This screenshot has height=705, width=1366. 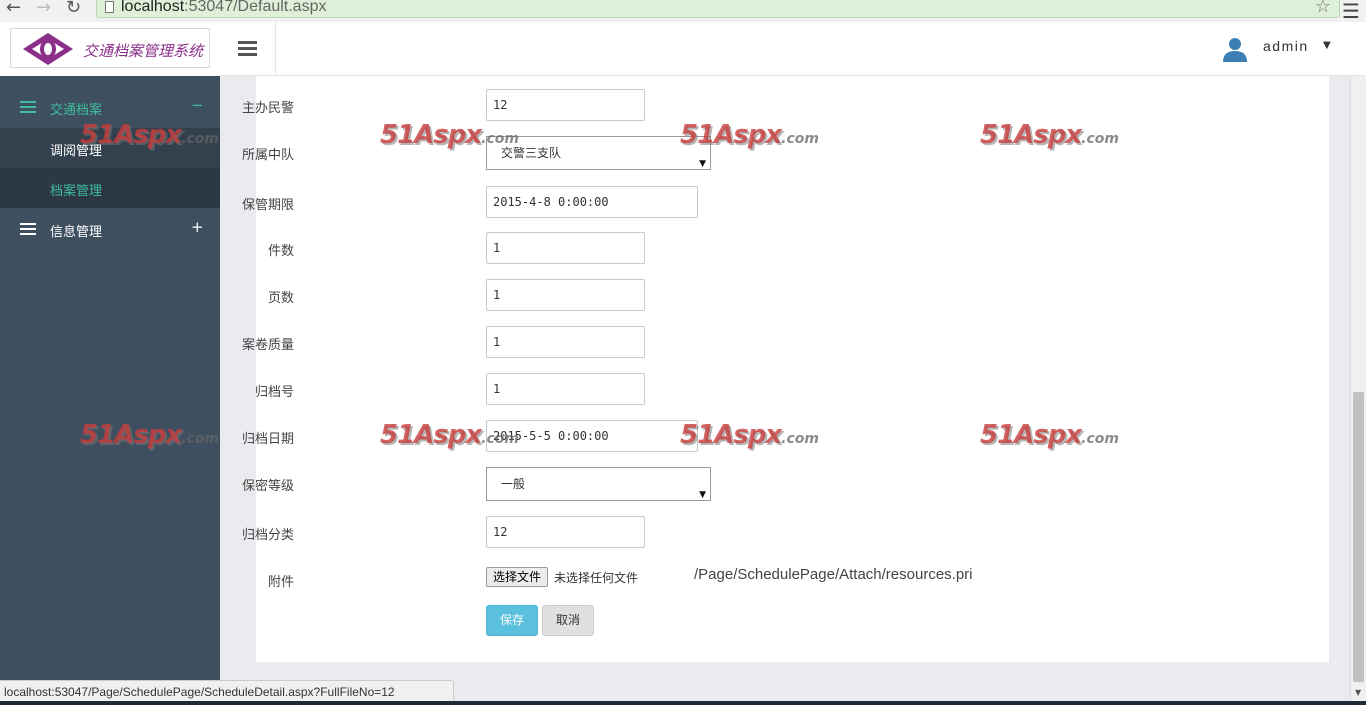 What do you see at coordinates (110, 390) in the screenshot?
I see `sidebar: 交通档案 − 调阅管理 档案管理 信息管理 +` at bounding box center [110, 390].